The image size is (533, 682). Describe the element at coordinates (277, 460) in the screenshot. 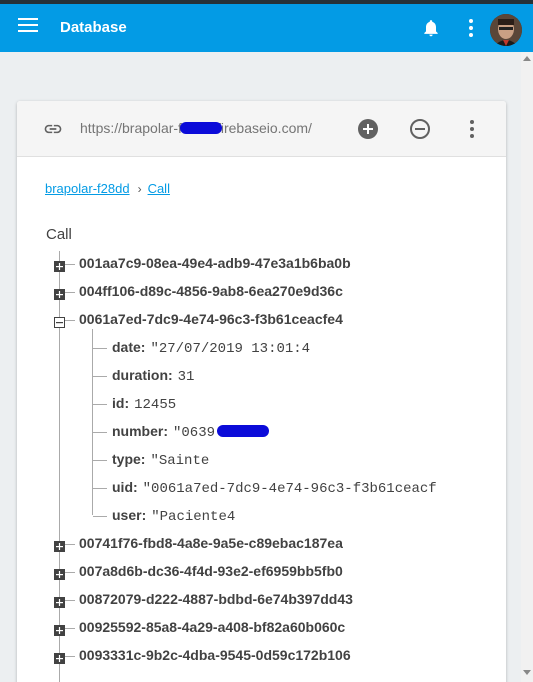

I see `field-row: type: "Sainte` at that location.